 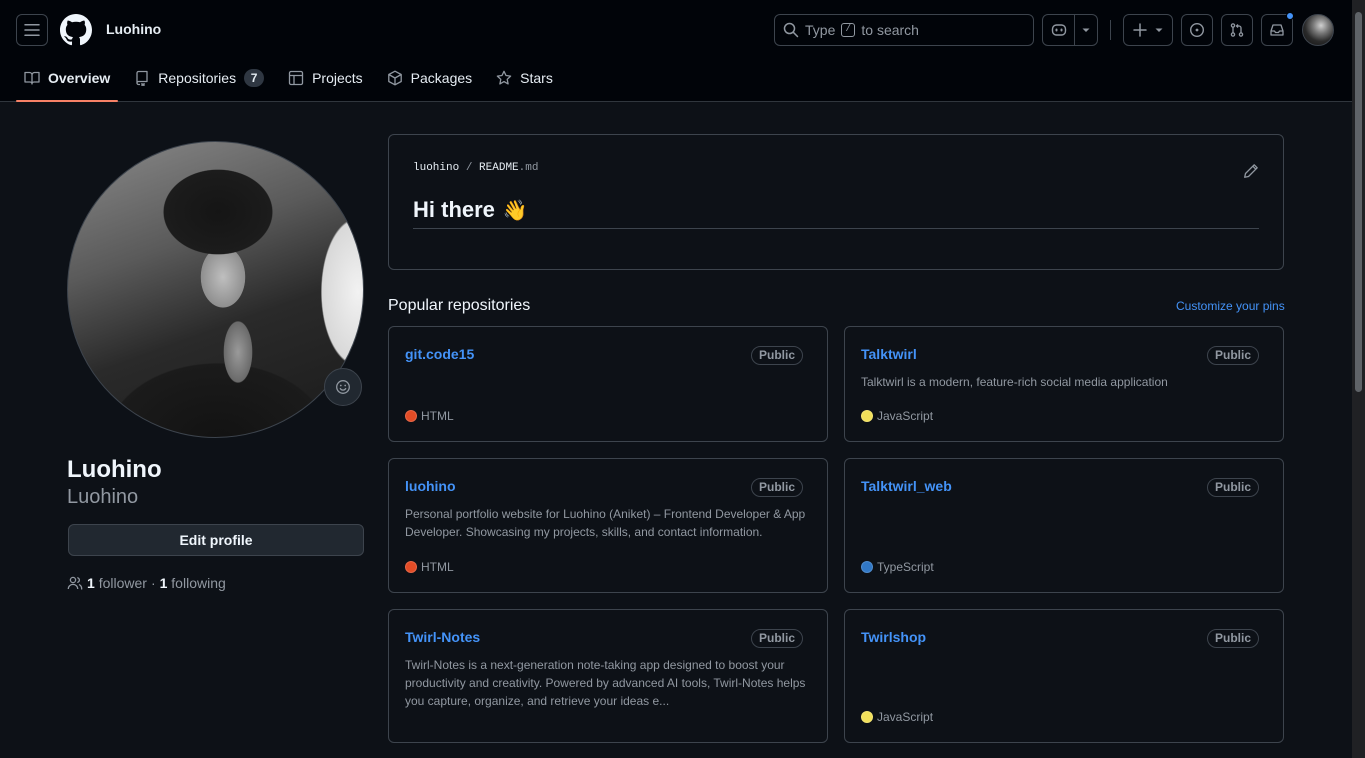 I want to click on repo-name-link: Twirlshop, so click(x=893, y=637).